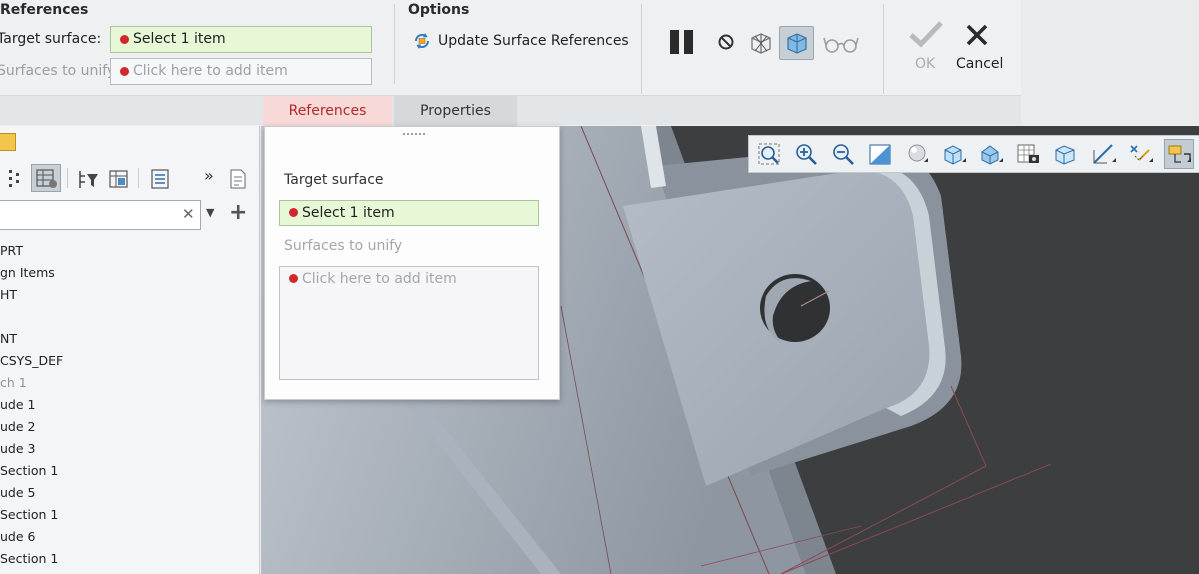 This screenshot has width=1199, height=574. Describe the element at coordinates (59, 71) in the screenshot. I see `surfaces-to-unify-label: Surfaces to unify:` at that location.